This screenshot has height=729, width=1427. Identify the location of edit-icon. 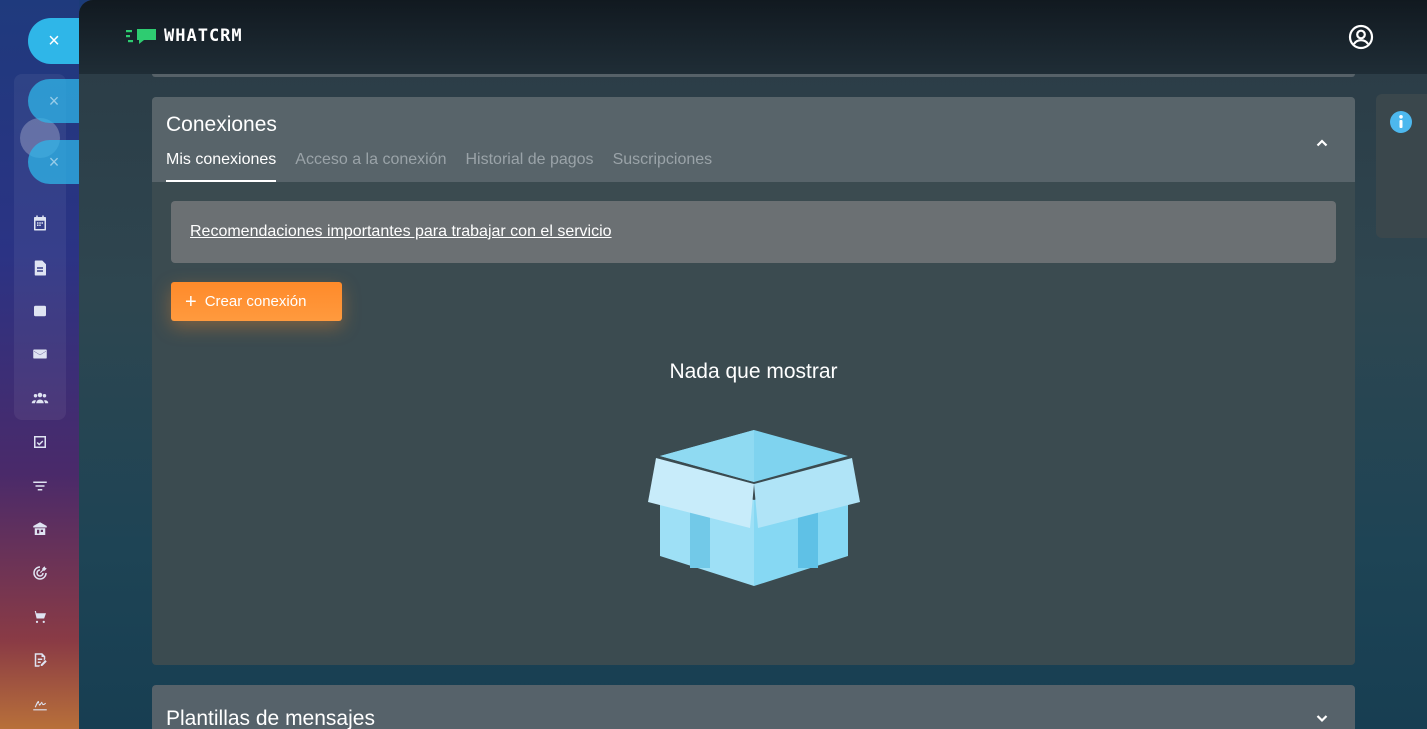
(40, 660).